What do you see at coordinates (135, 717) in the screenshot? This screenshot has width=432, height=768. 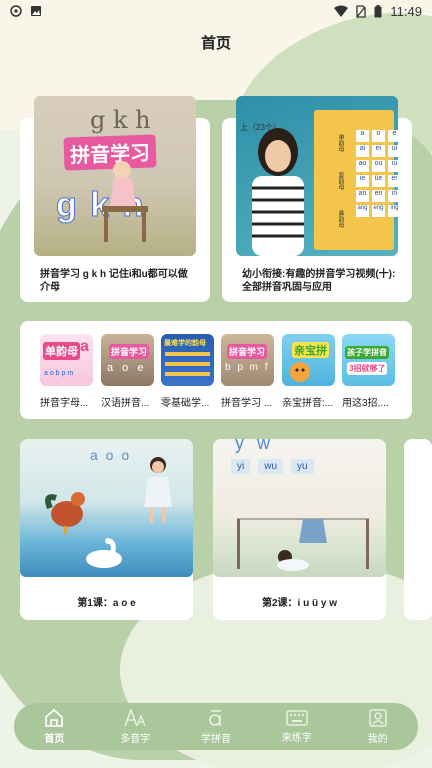 I see `font-size-icon` at bounding box center [135, 717].